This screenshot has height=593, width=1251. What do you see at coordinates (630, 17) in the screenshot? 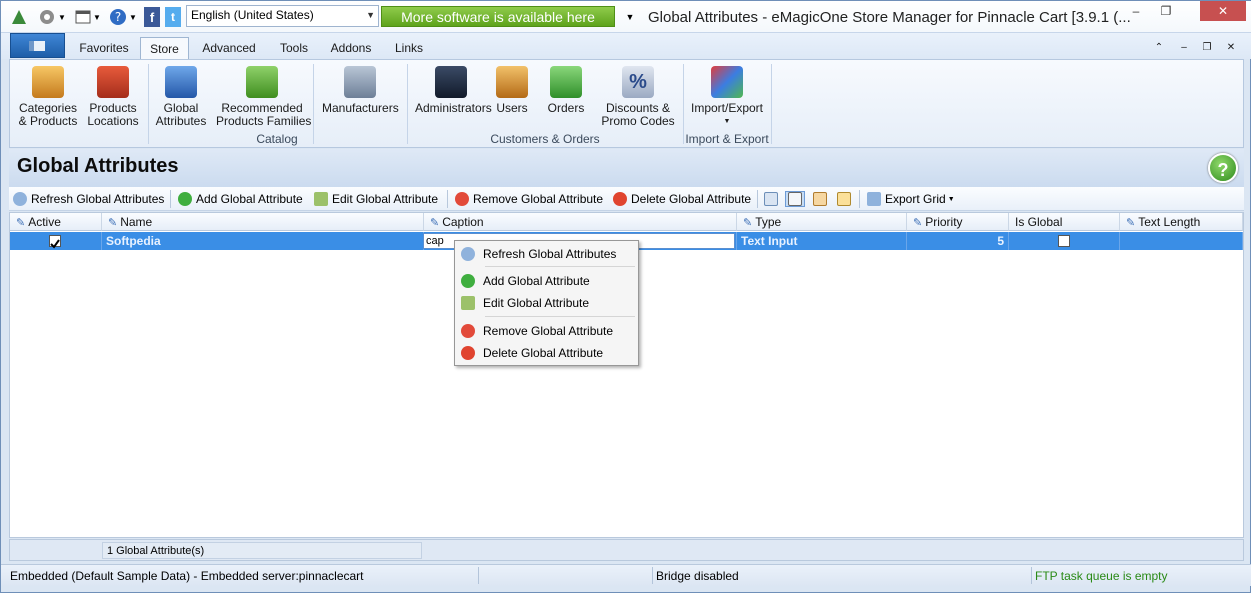
I see `quick-access-dropdown-icon: ▼` at bounding box center [630, 17].